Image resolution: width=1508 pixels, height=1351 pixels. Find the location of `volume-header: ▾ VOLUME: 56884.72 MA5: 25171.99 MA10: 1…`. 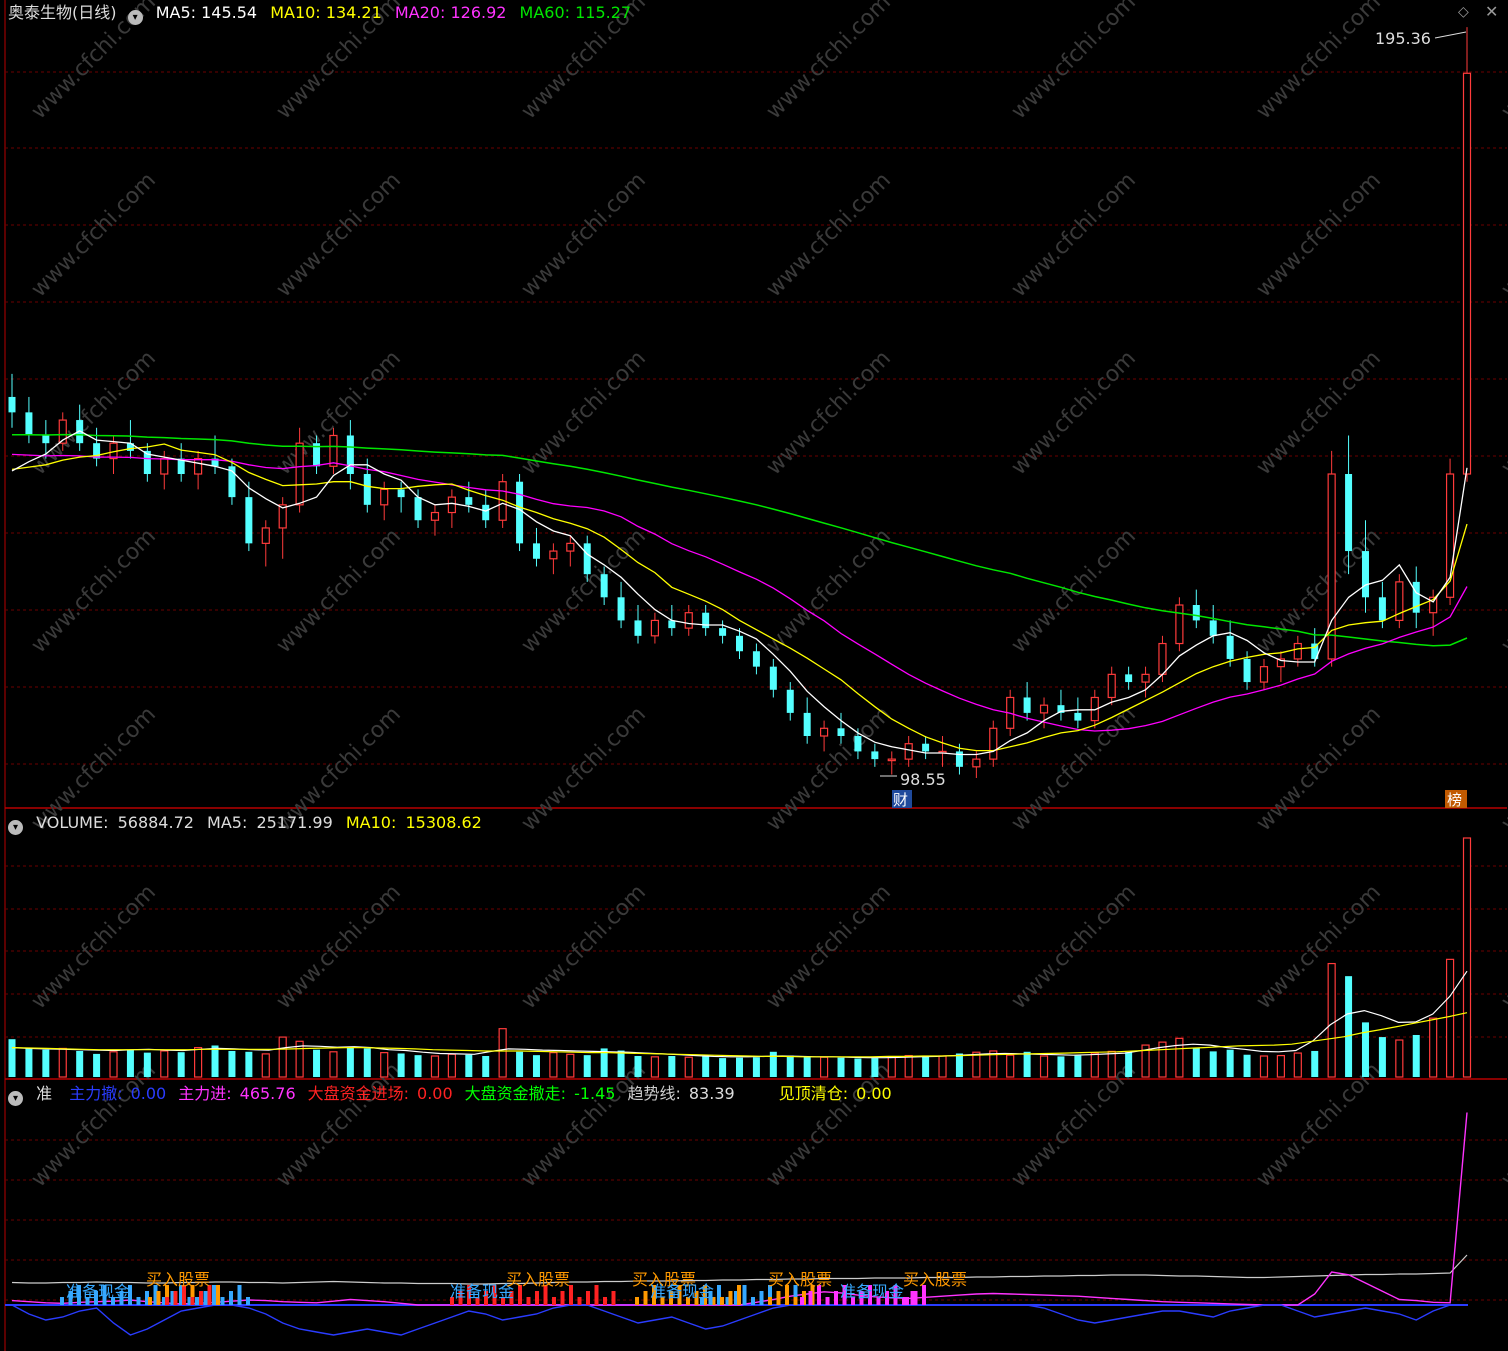

volume-header: ▾ VOLUME: 56884.72 MA5: 25171.99 MA10: 1… is located at coordinates (249, 824).